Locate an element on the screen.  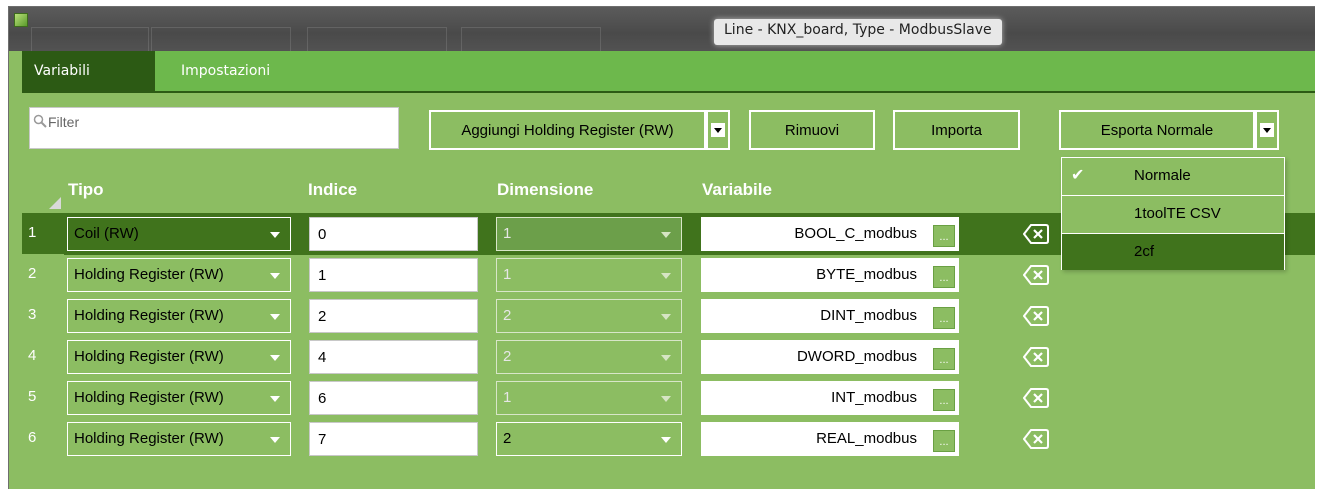
variabile-value: DWORD_modbus is located at coordinates (856, 356).